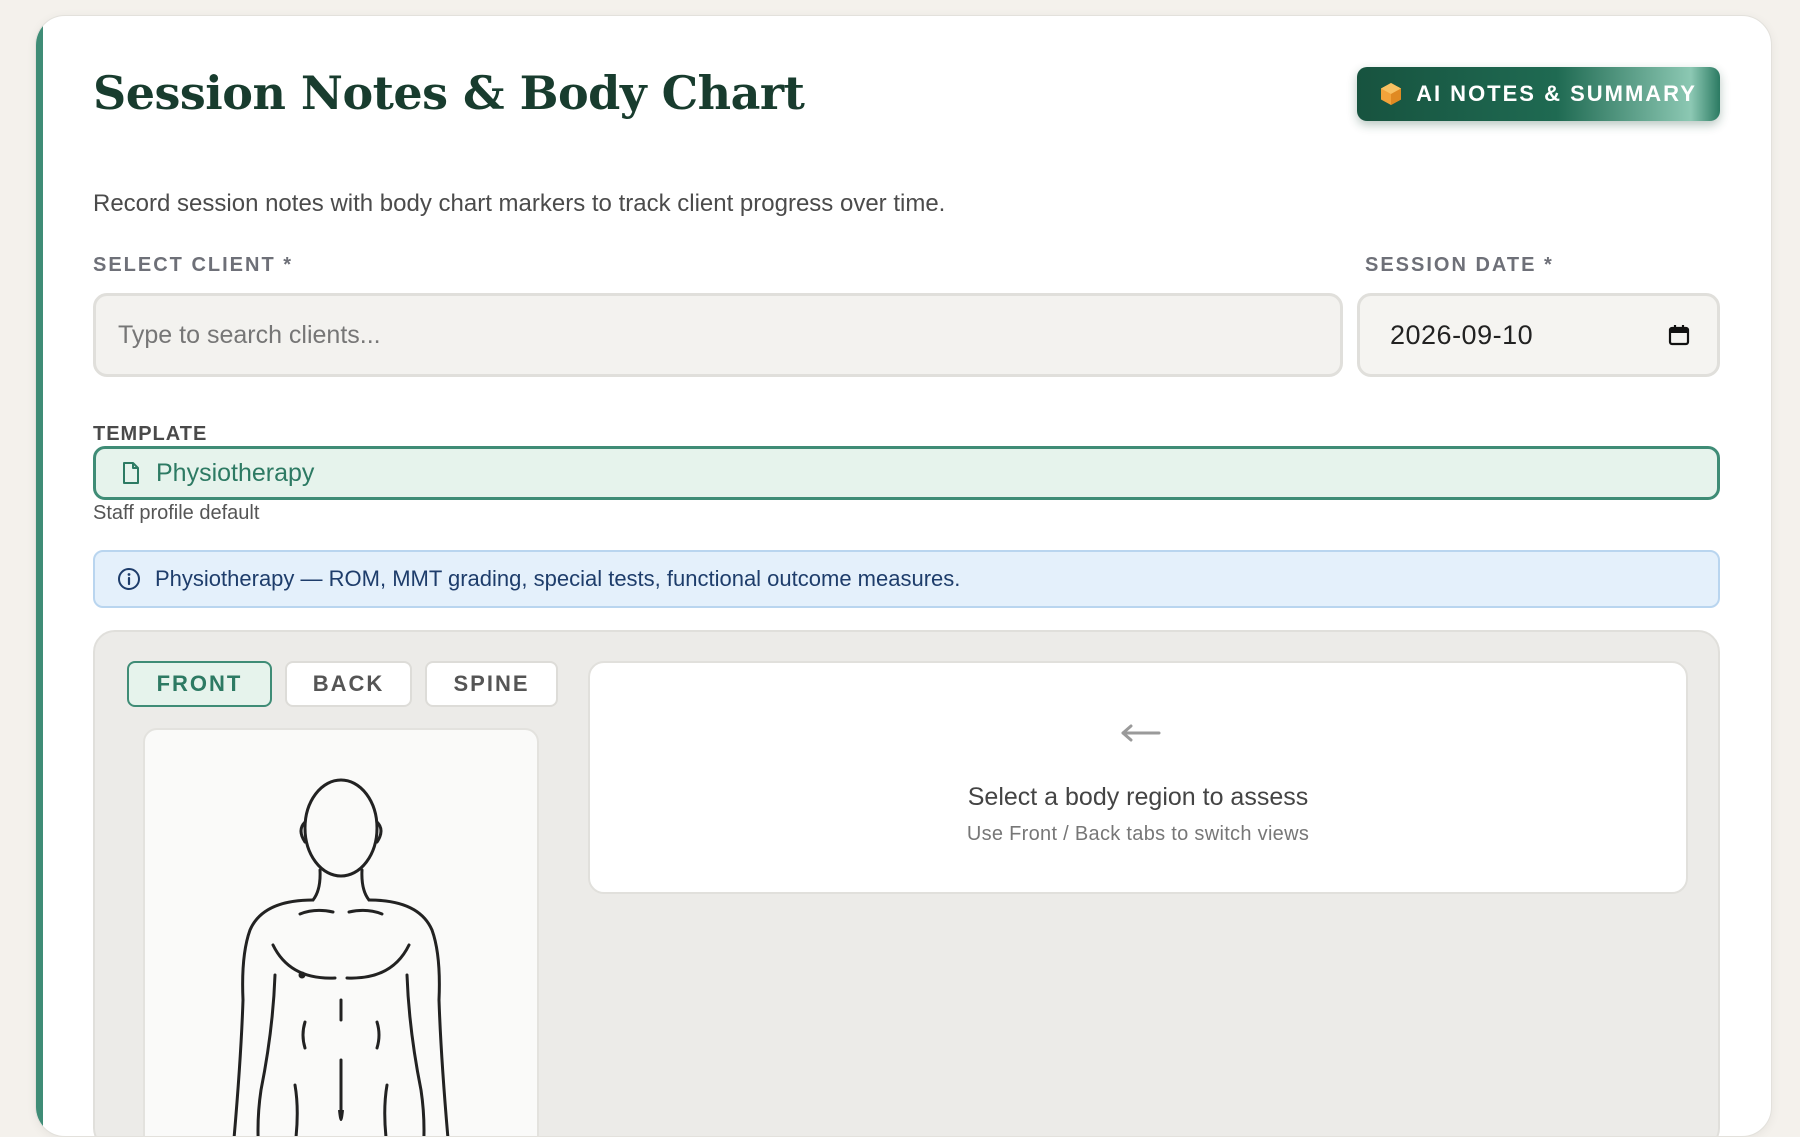  Describe the element at coordinates (193, 265) in the screenshot. I see `client-label: SELECT CLIENT *` at that location.